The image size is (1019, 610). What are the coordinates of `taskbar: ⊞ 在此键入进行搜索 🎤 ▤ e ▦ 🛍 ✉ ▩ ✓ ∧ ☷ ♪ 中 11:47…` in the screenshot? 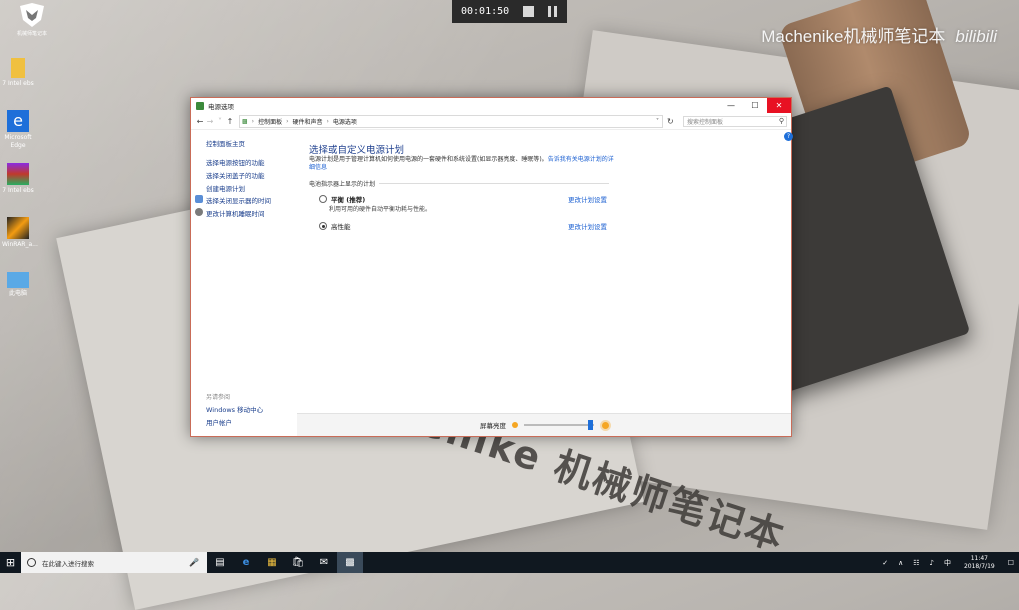 It's located at (509, 562).